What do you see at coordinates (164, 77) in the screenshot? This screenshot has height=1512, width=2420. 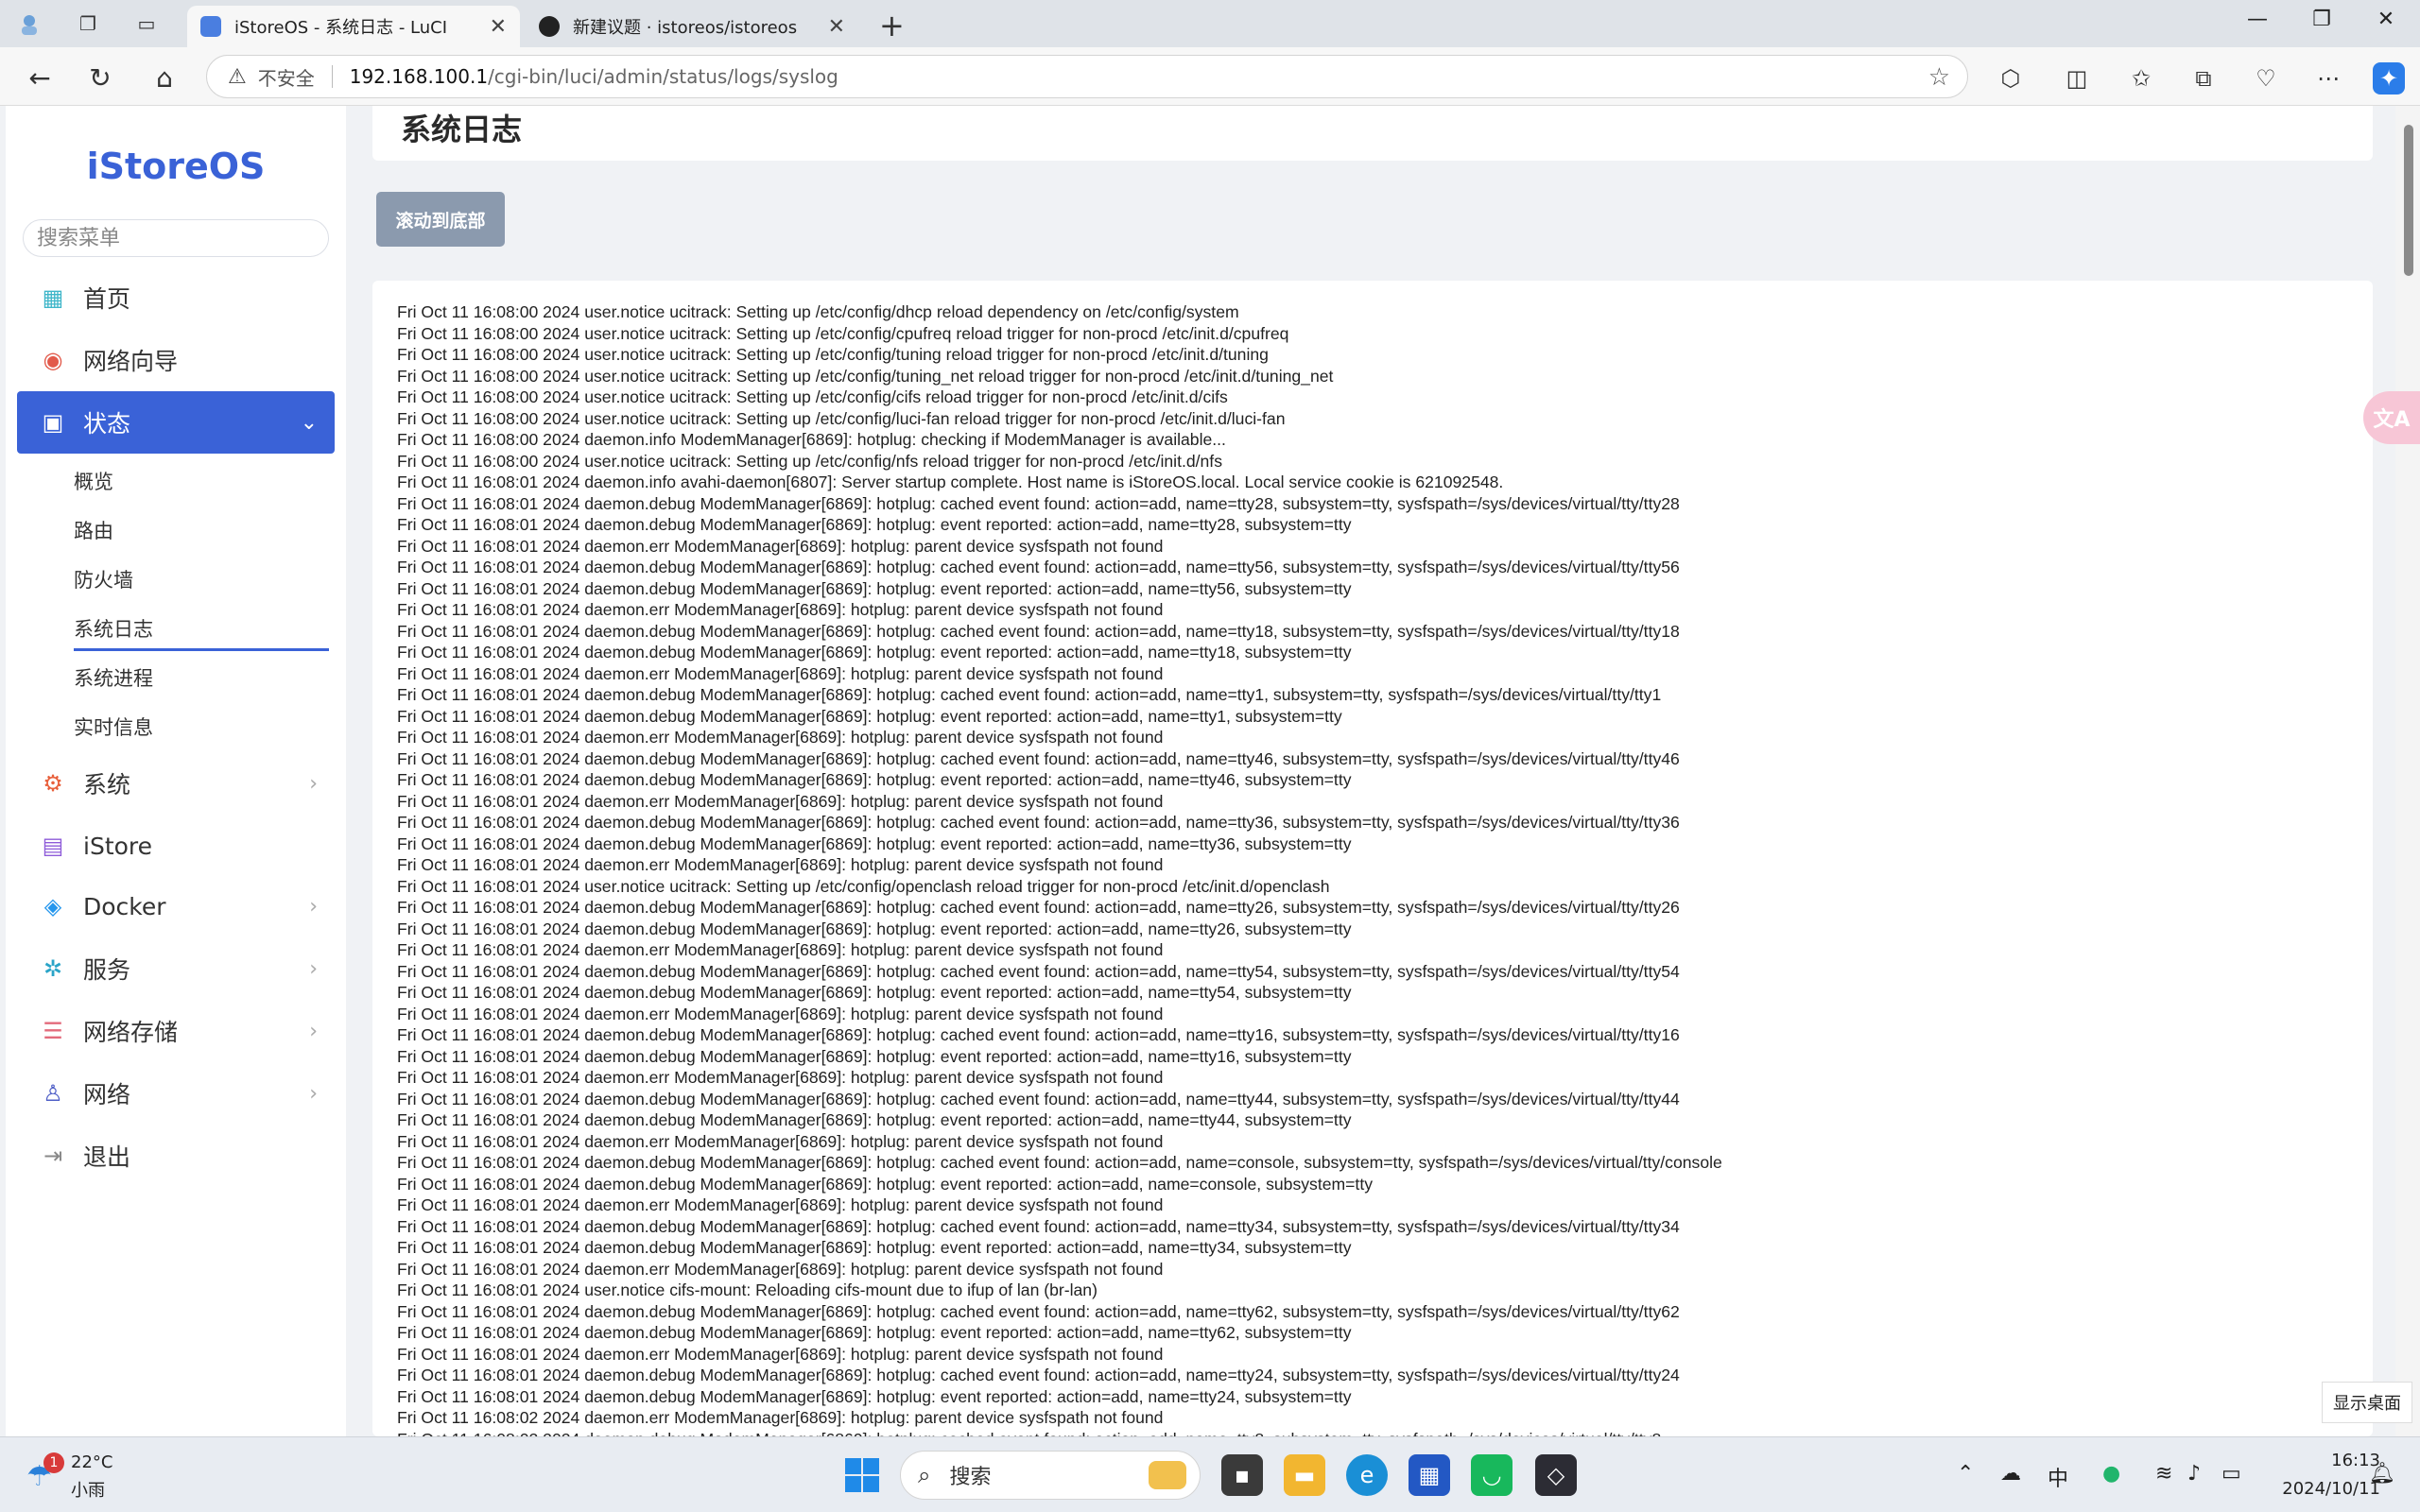 I see `home-icon: ⌂` at bounding box center [164, 77].